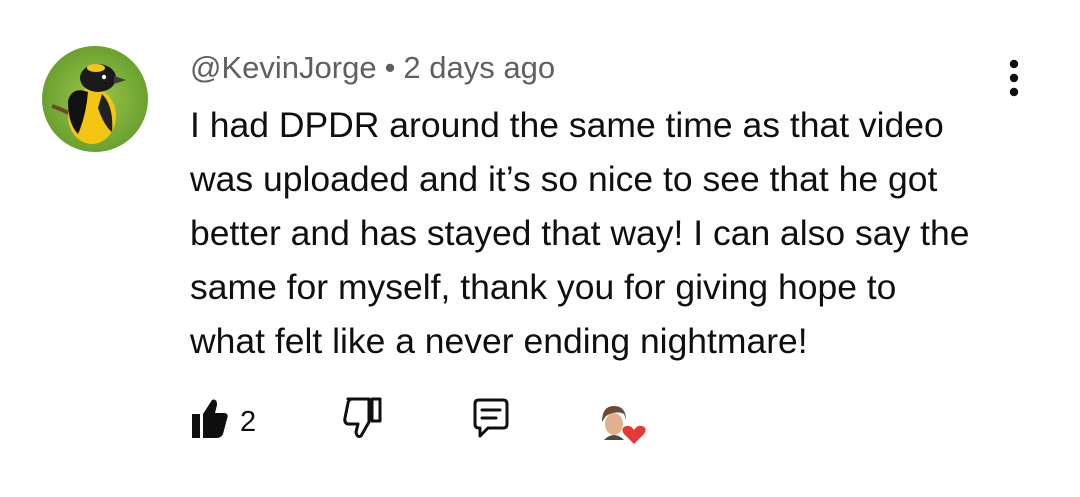 The image size is (1080, 497). What do you see at coordinates (479, 67) in the screenshot?
I see `comment-timestamp: 2 days ago` at bounding box center [479, 67].